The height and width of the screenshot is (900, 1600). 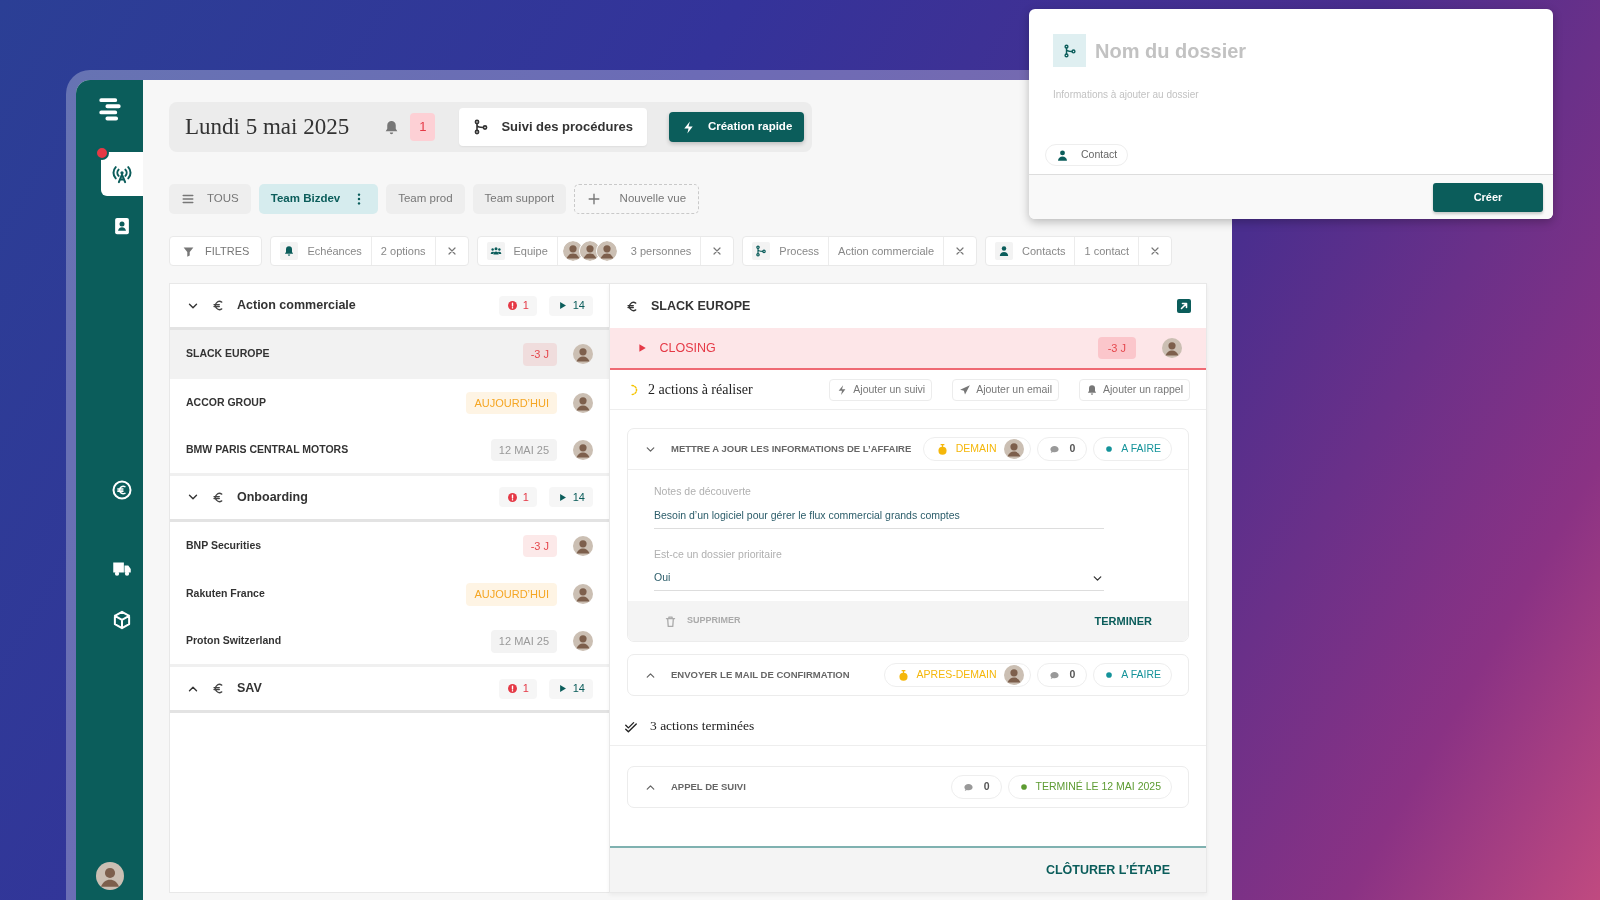 What do you see at coordinates (1107, 251) in the screenshot?
I see `filter-value: 1 contact` at bounding box center [1107, 251].